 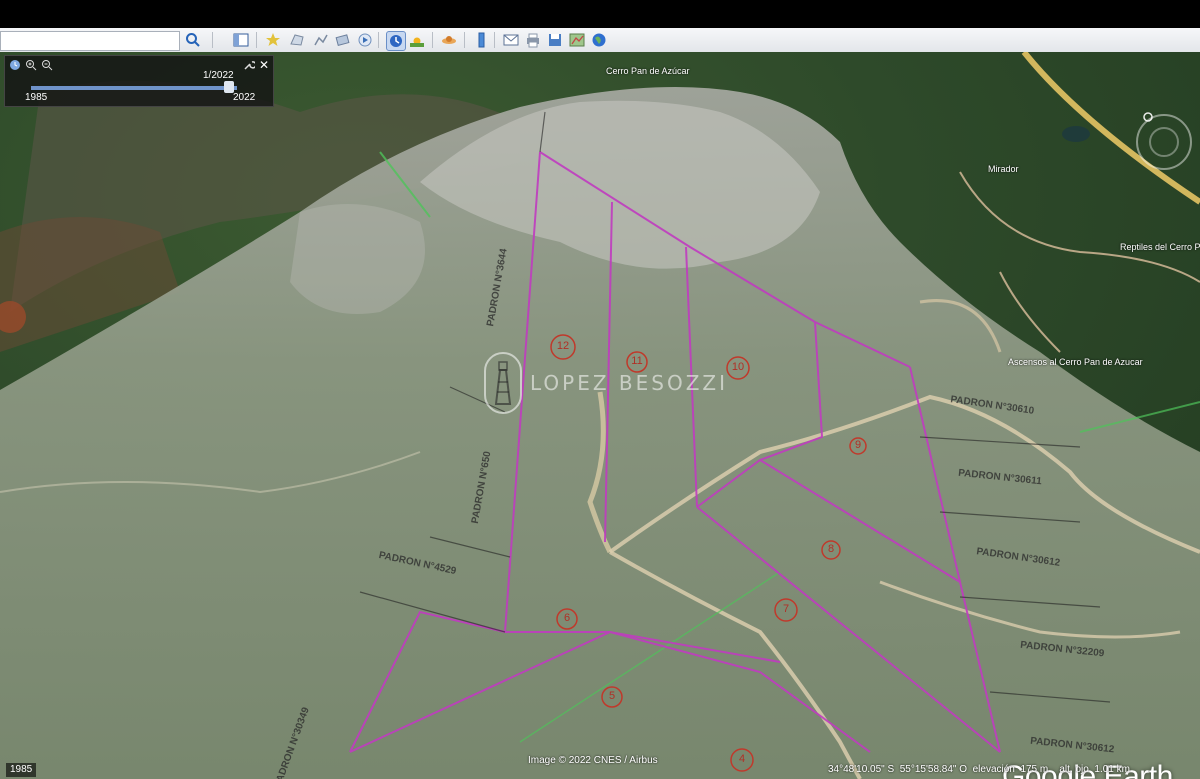 I want to click on latitude: 34°48'10.05" S, so click(x=861, y=769).